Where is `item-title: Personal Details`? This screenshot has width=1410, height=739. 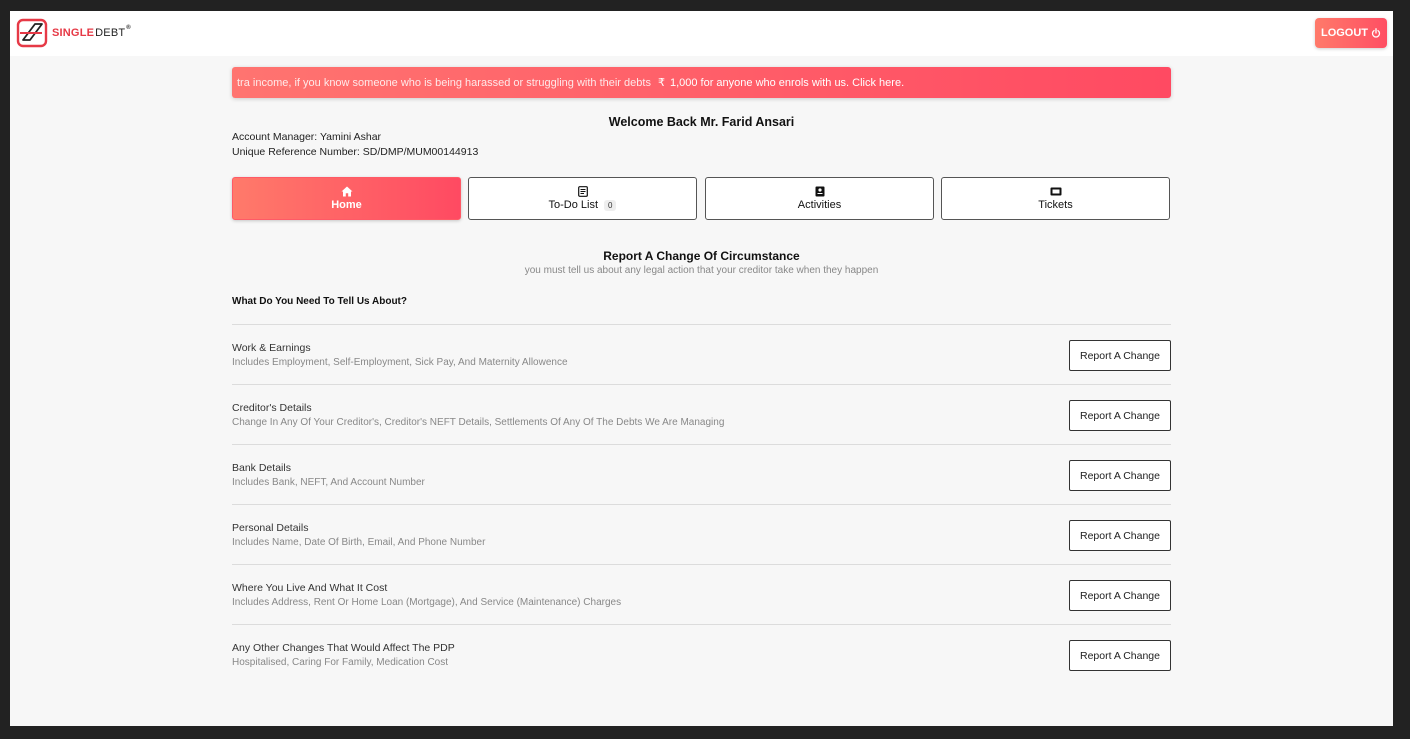
item-title: Personal Details is located at coordinates (270, 528).